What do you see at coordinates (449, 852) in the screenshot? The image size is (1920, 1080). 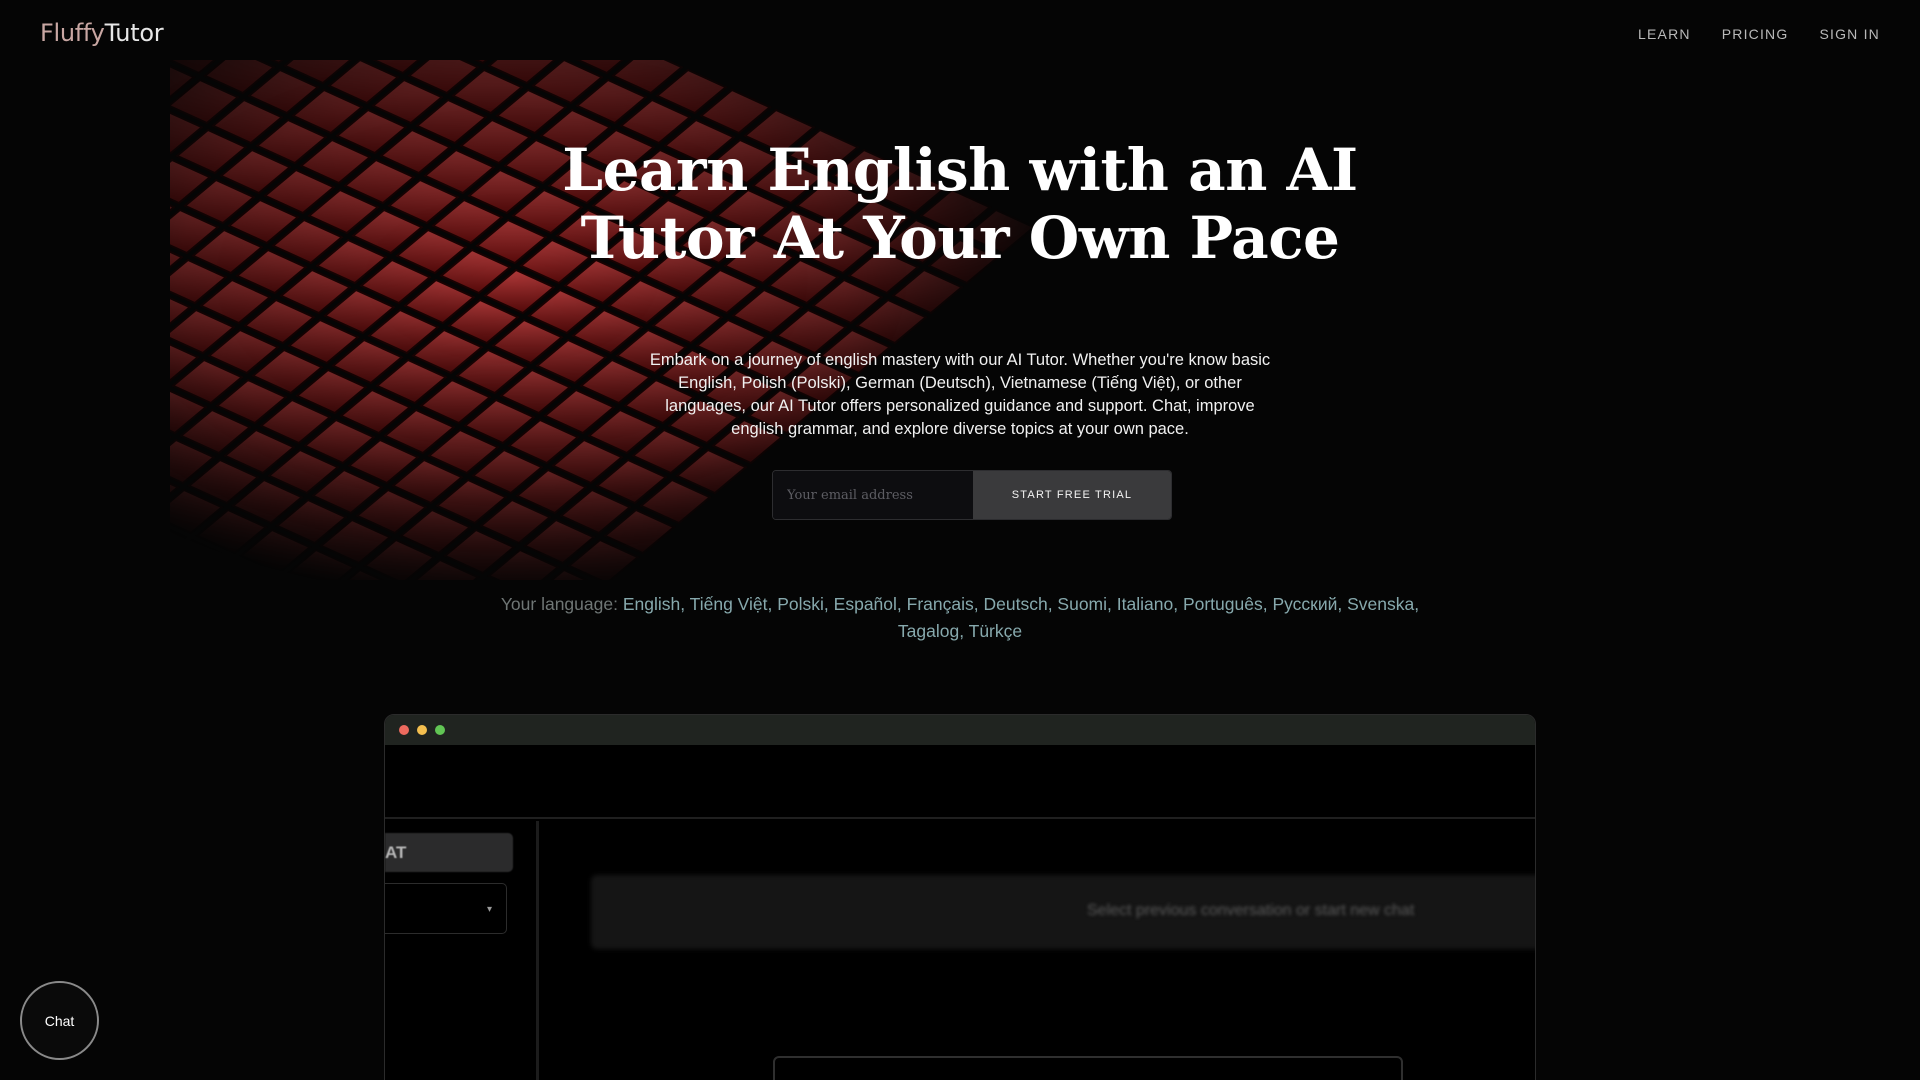 I see `new-chat-button: AT` at bounding box center [449, 852].